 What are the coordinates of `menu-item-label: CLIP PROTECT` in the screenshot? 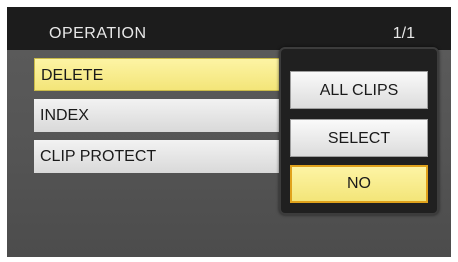 It's located at (98, 156).